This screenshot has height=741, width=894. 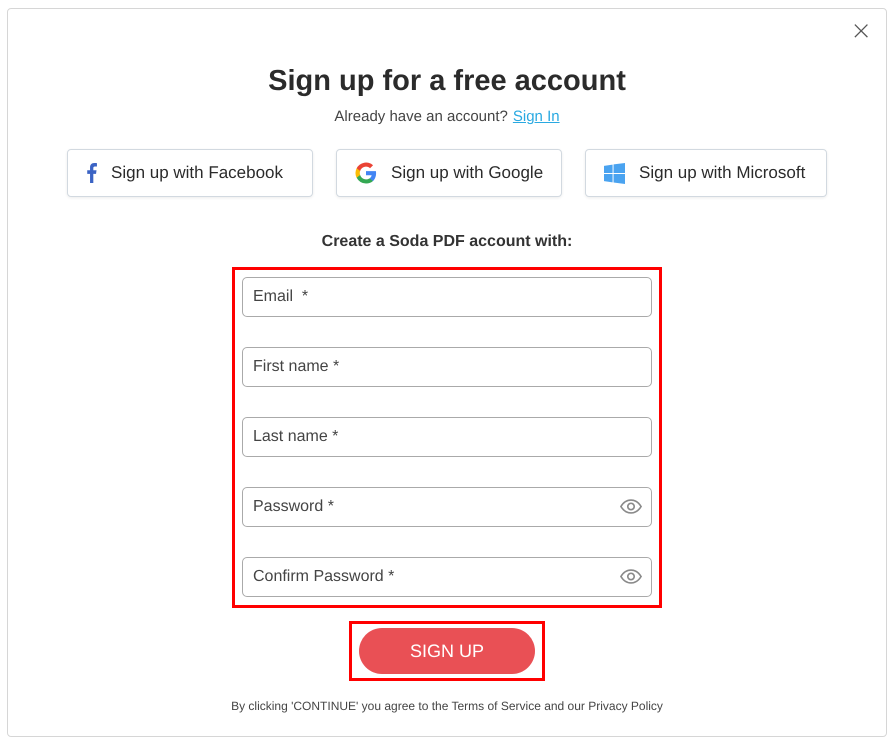 What do you see at coordinates (421, 116) in the screenshot?
I see `signin-prompt: Already have an account?` at bounding box center [421, 116].